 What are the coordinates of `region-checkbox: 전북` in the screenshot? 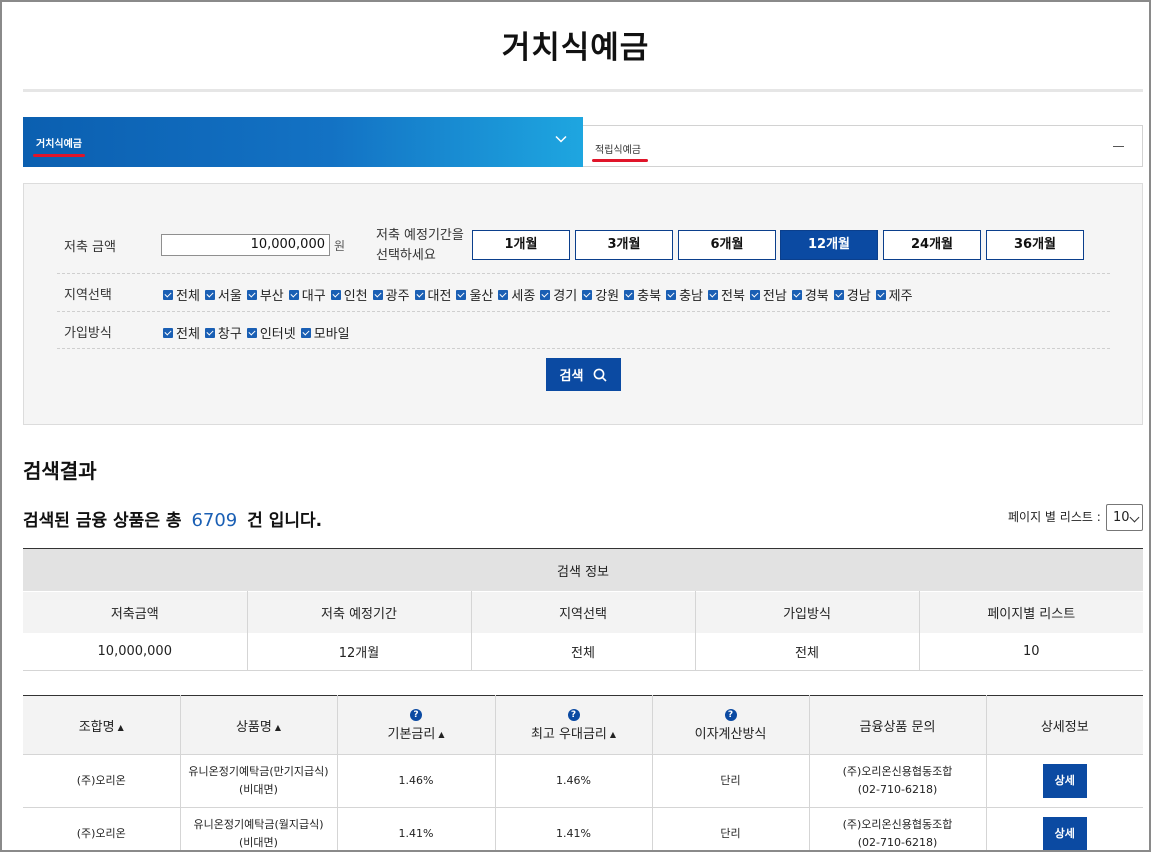 It's located at (726, 294).